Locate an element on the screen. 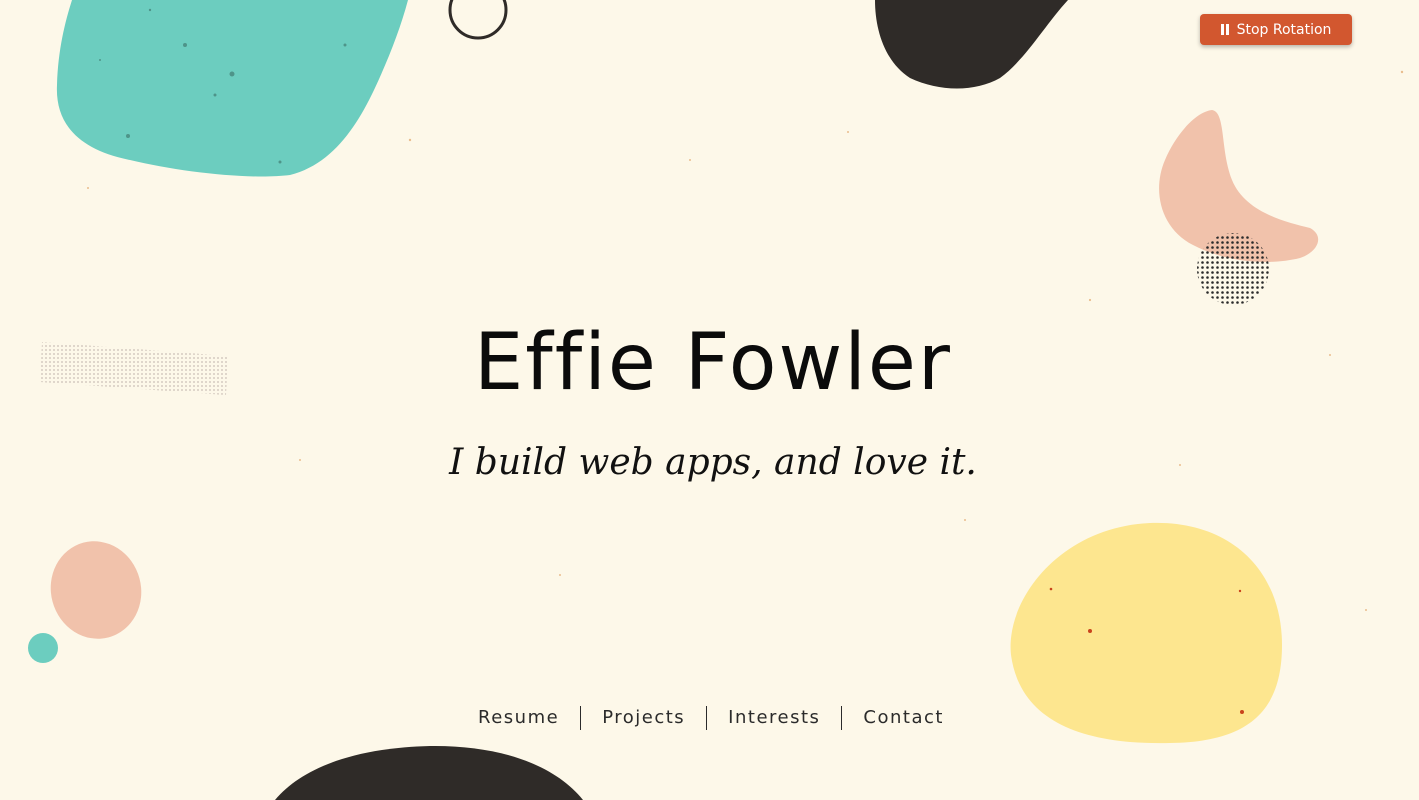 The height and width of the screenshot is (800, 1419). small-teal-dot-shape is located at coordinates (43, 648).